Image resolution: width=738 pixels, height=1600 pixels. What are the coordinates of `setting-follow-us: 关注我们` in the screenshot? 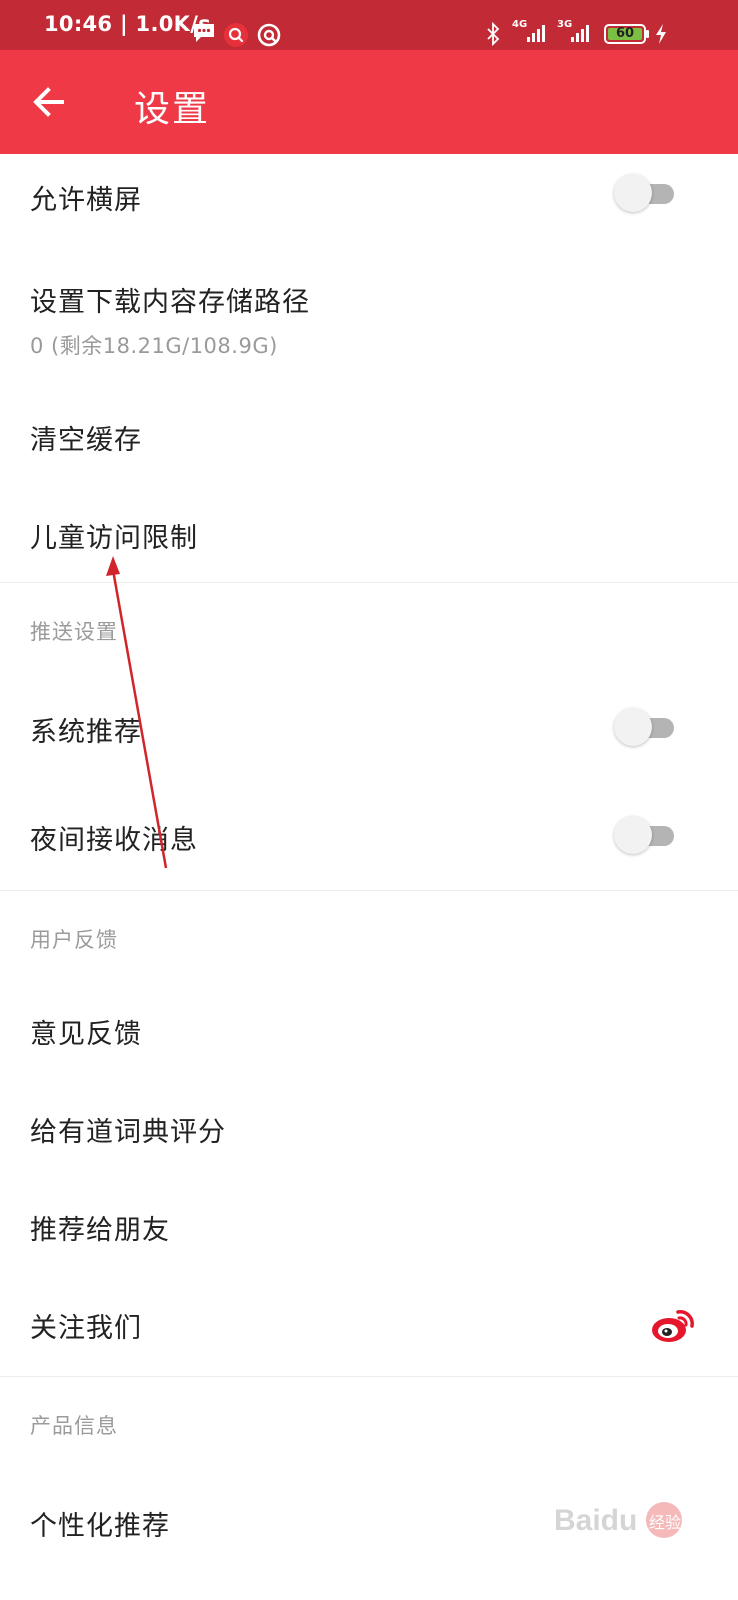 It's located at (369, 1326).